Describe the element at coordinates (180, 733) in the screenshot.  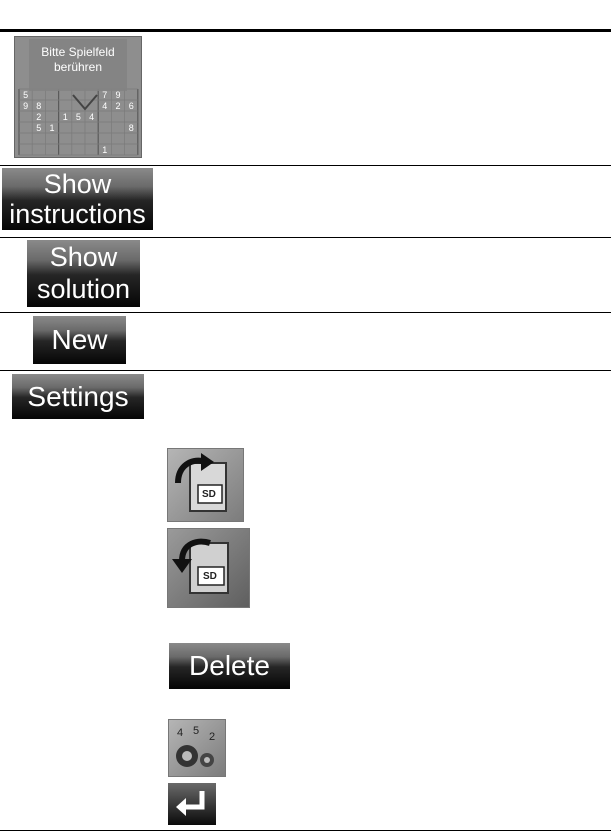
I see `svg-text: 4` at that location.